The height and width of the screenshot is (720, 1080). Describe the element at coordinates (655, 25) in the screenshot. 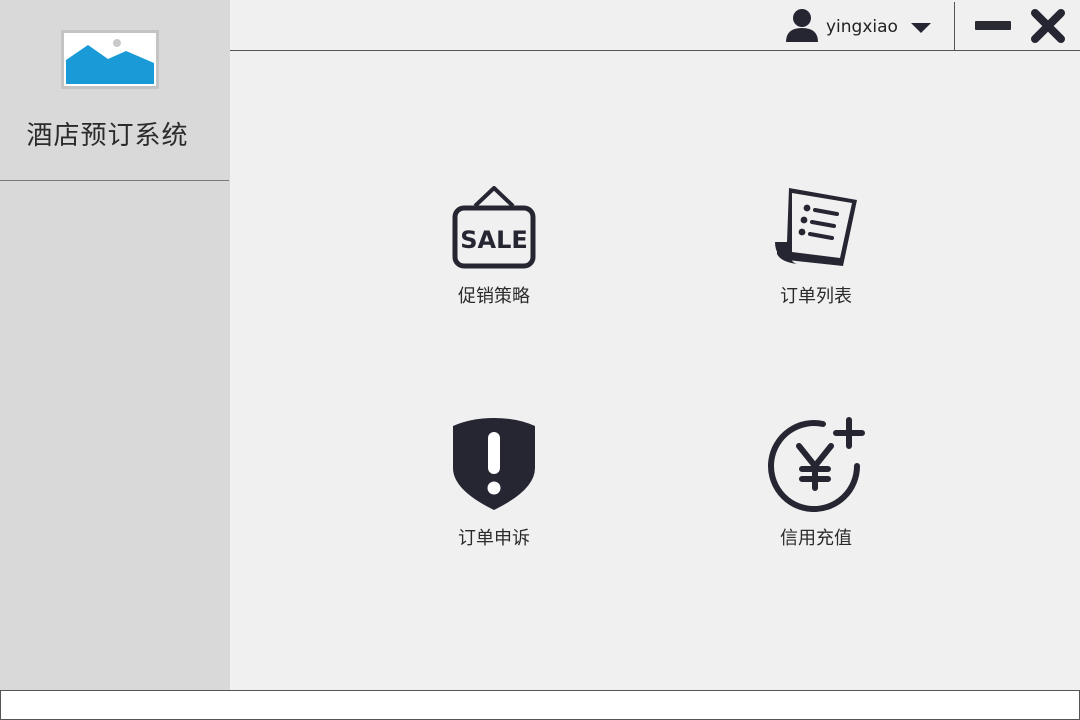

I see `top-bar: yingxiao` at that location.